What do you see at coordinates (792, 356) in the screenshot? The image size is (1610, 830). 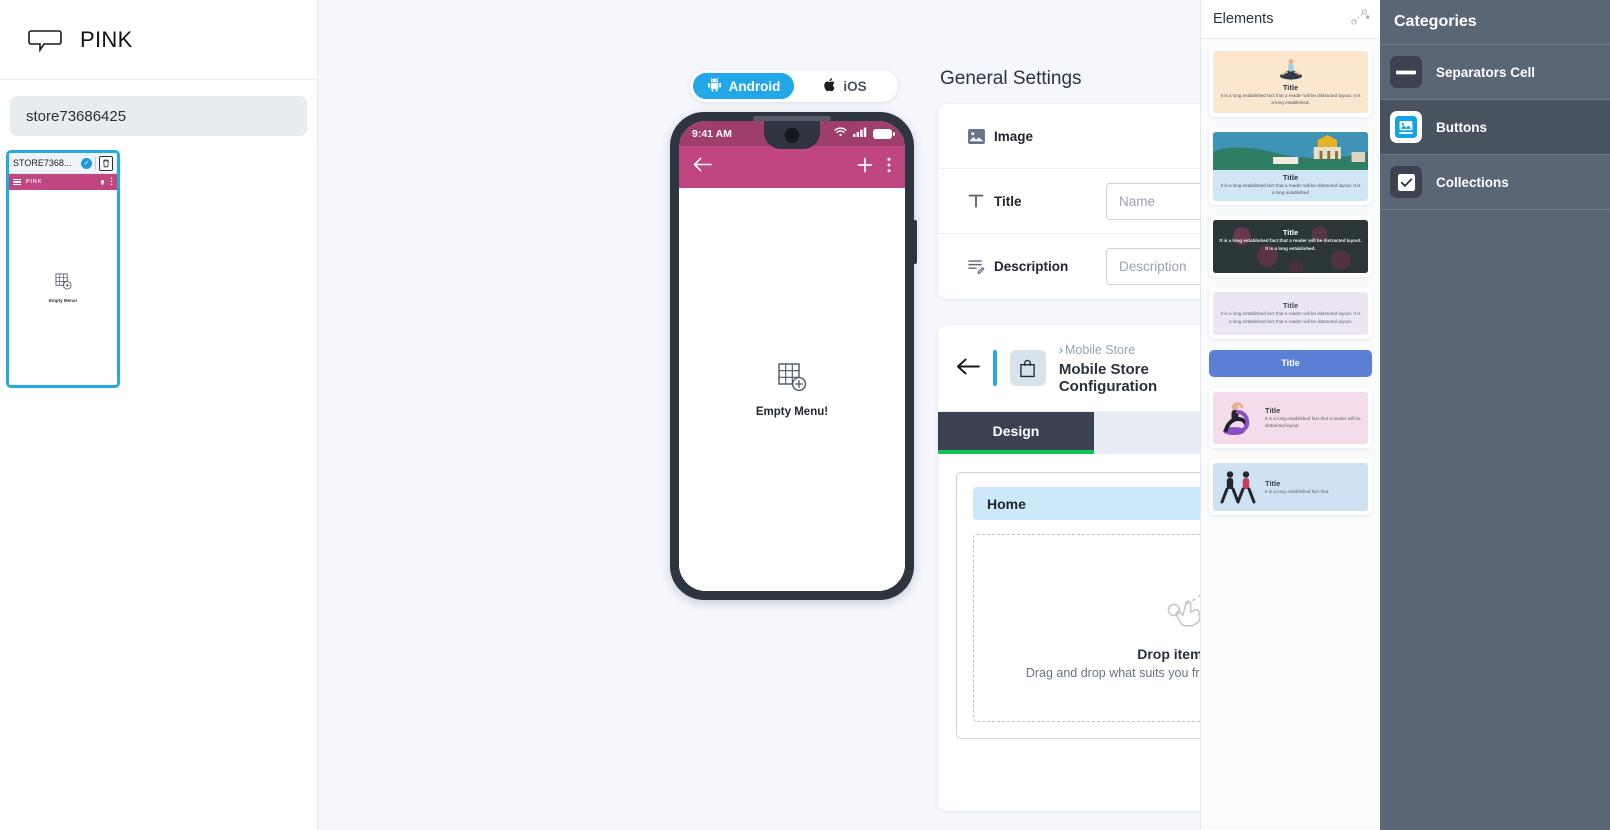 I see `phone-screen: 9:41 AM Empty Menu!` at bounding box center [792, 356].